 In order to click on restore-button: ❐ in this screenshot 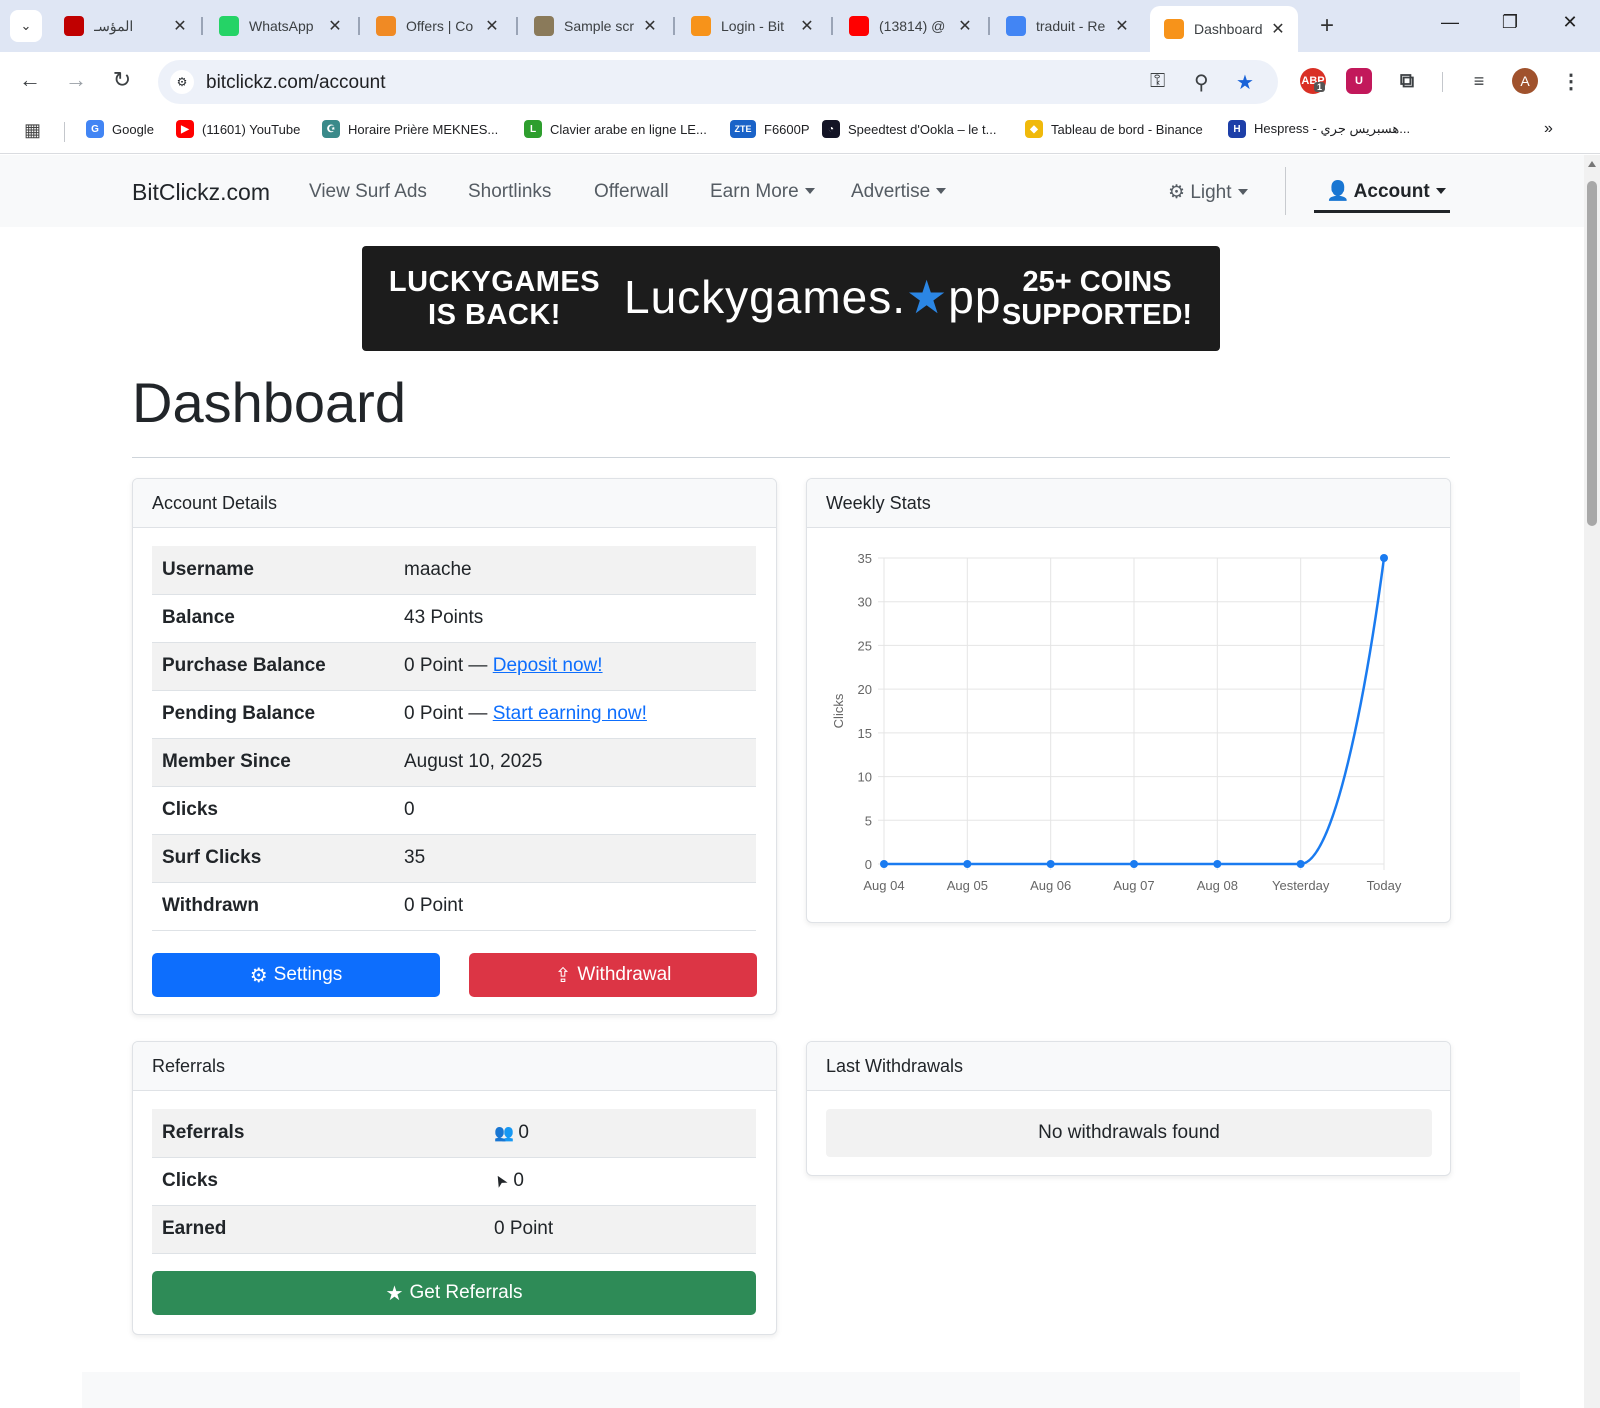, I will do `click(1510, 22)`.